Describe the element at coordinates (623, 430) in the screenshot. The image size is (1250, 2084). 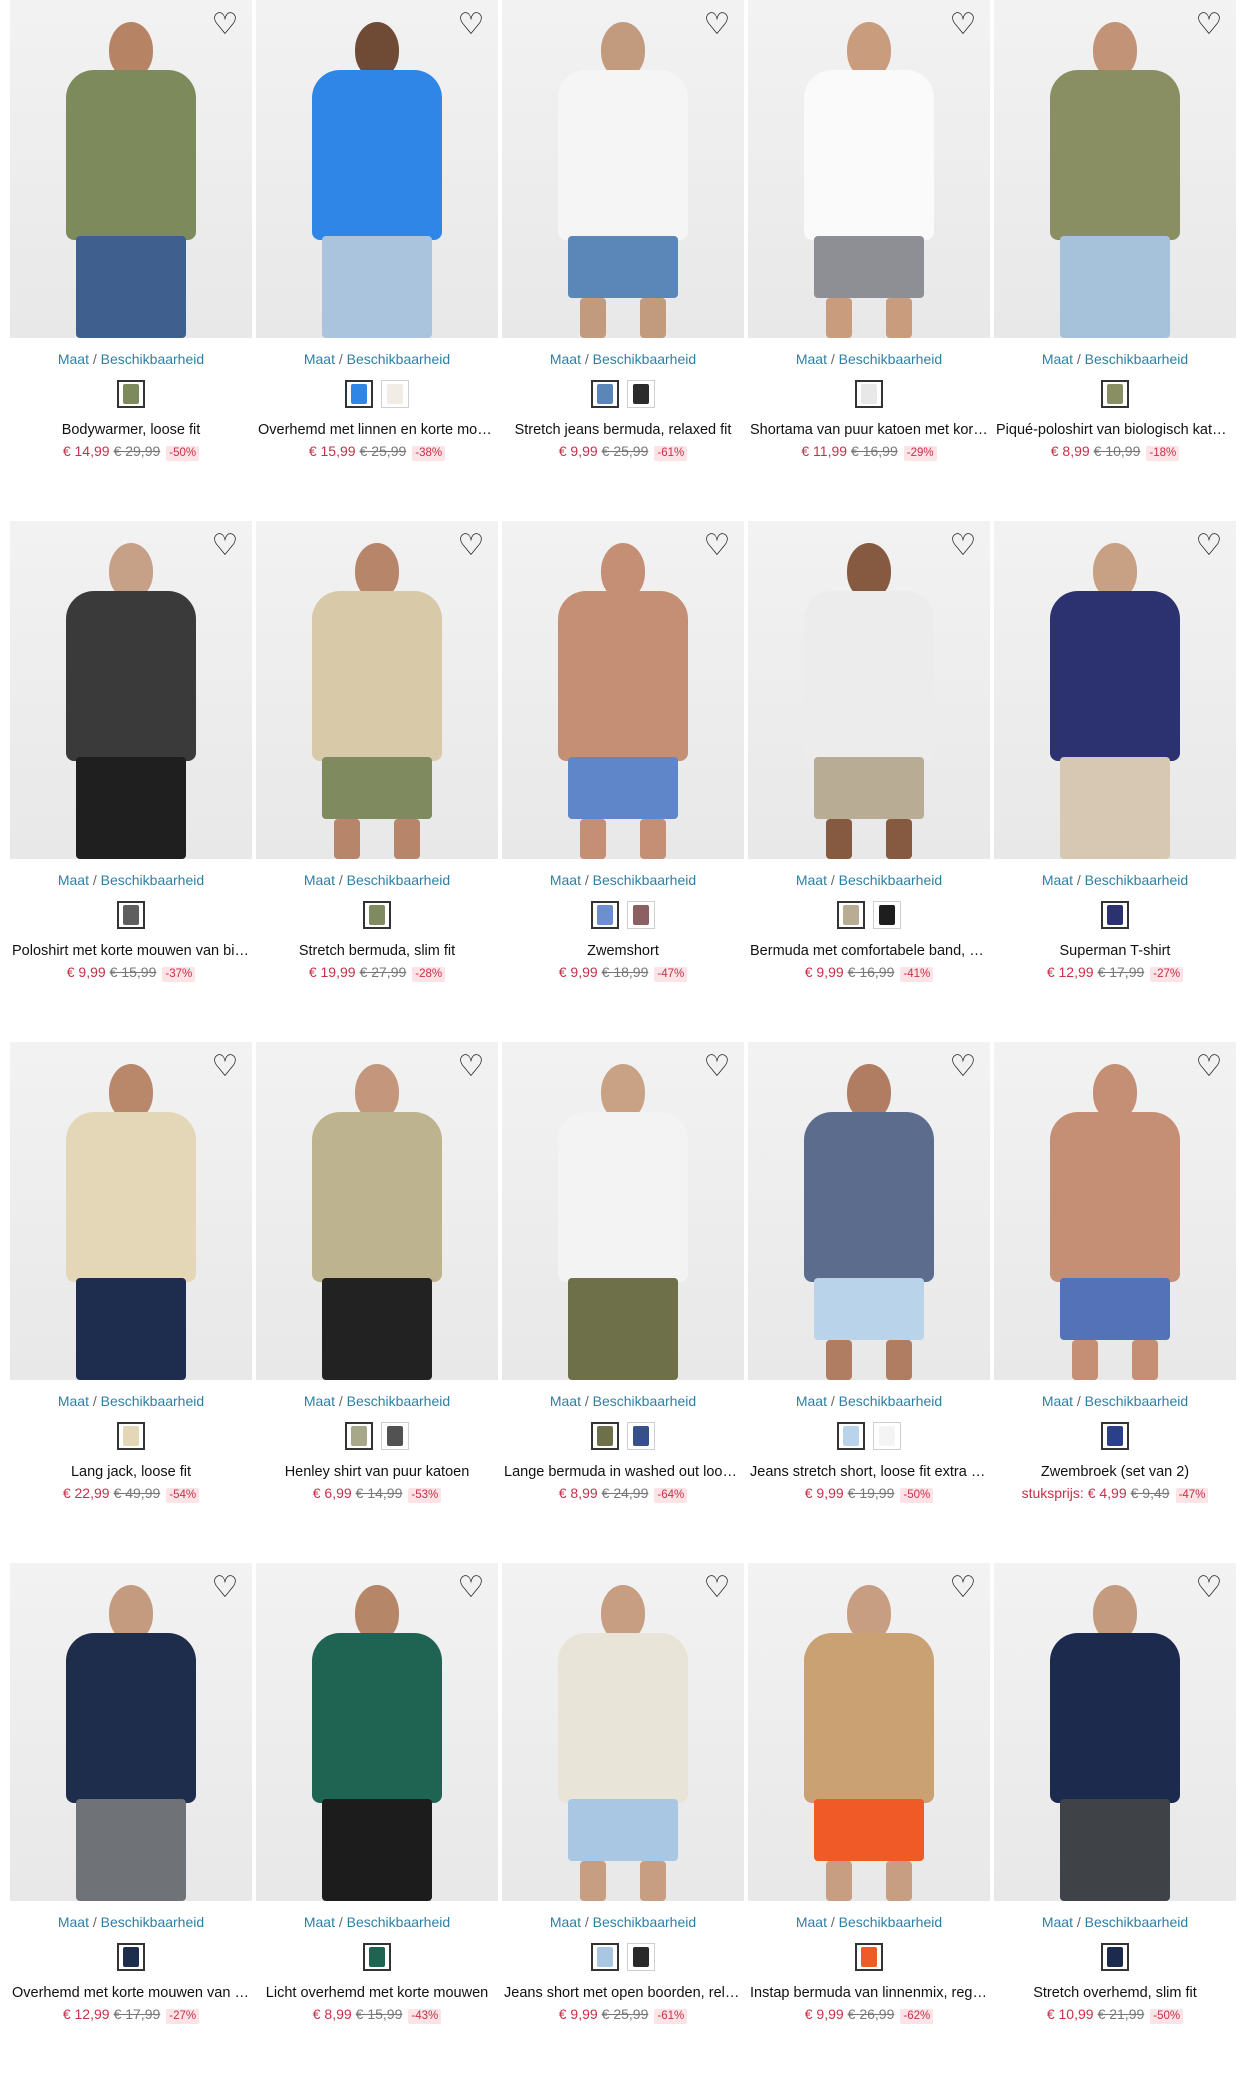
I see `product-title: Stretch jeans bermuda, relaxed fit` at that location.